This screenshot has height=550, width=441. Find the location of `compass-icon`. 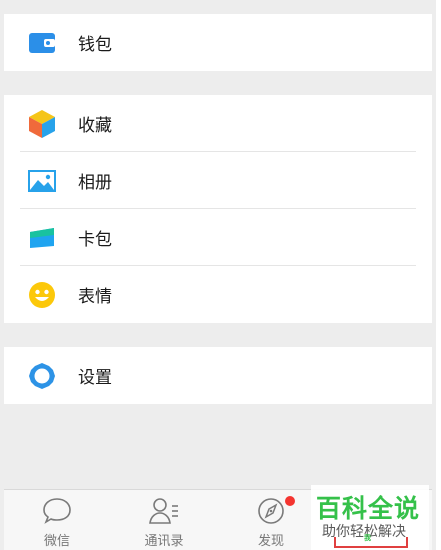

compass-icon is located at coordinates (271, 511).